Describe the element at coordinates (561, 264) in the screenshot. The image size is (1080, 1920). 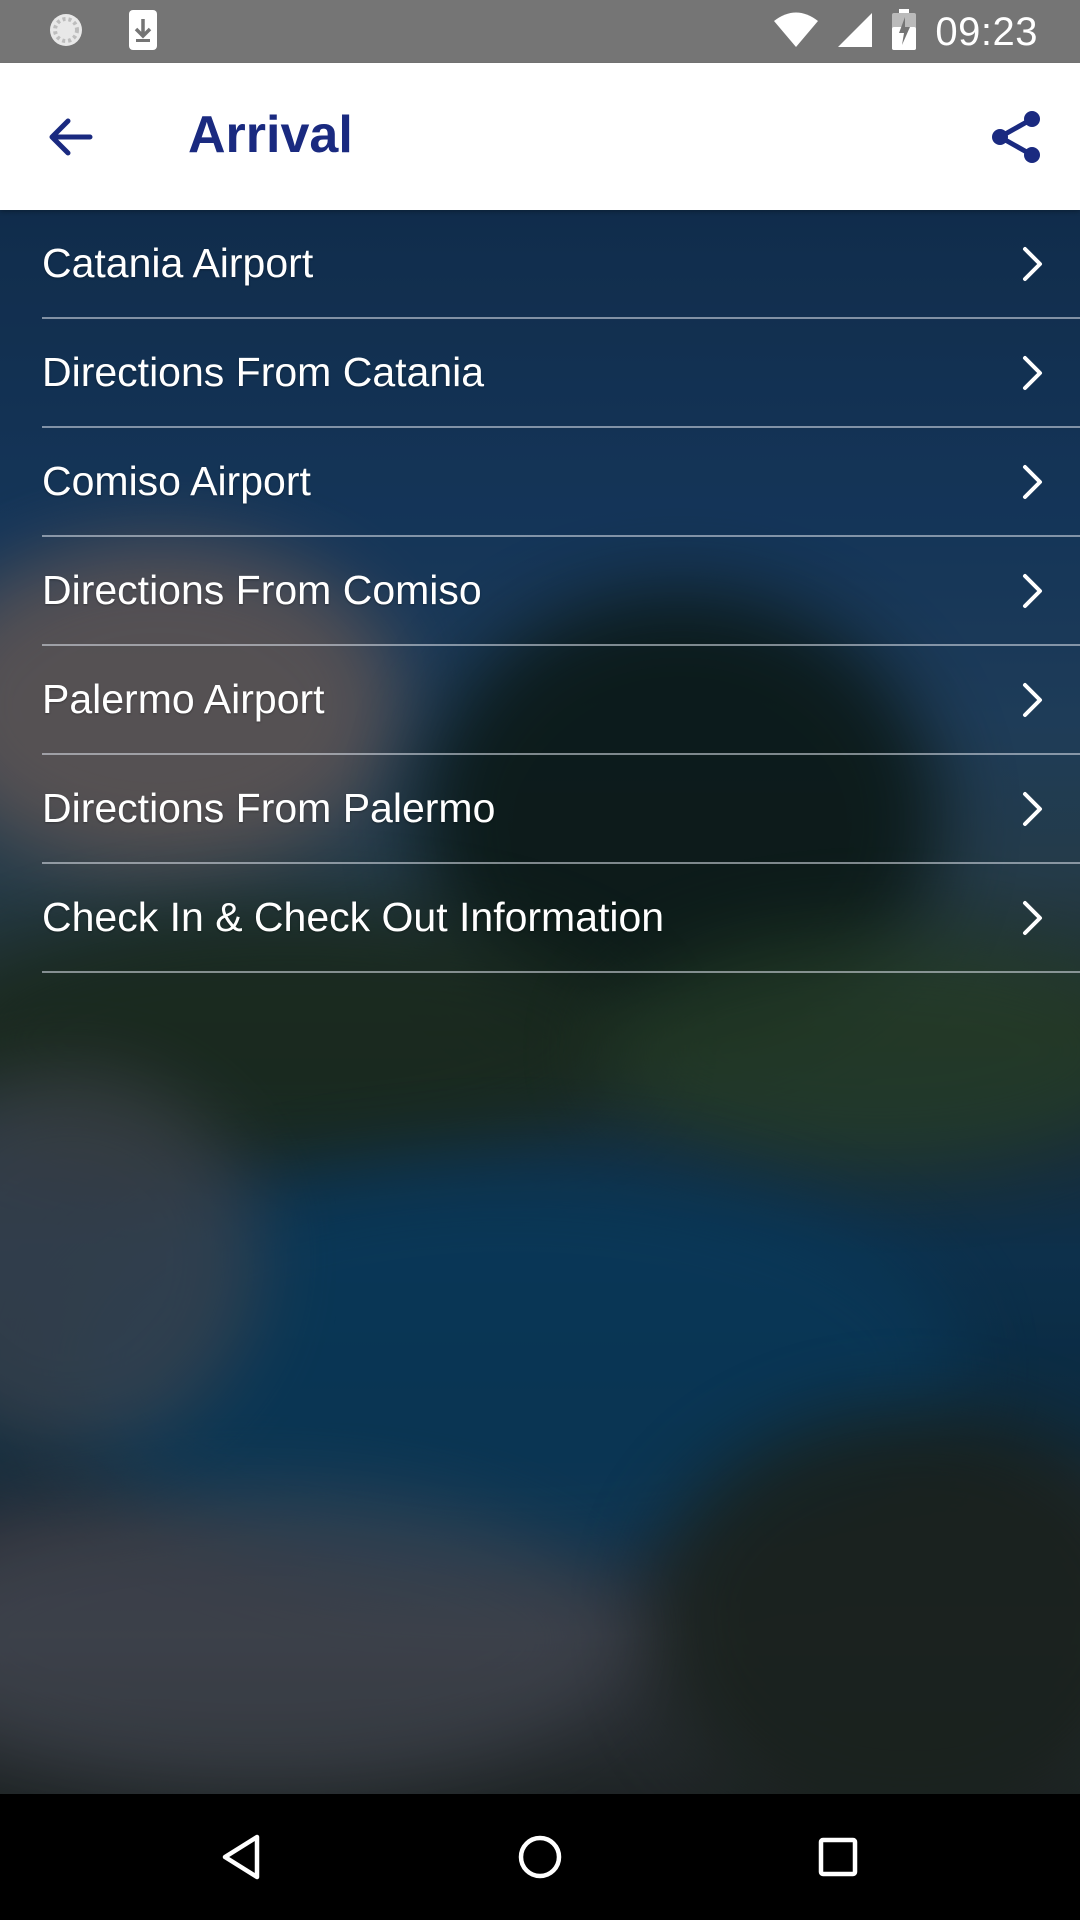
I see `menu-item-catania-airport: Catania Airport` at that location.